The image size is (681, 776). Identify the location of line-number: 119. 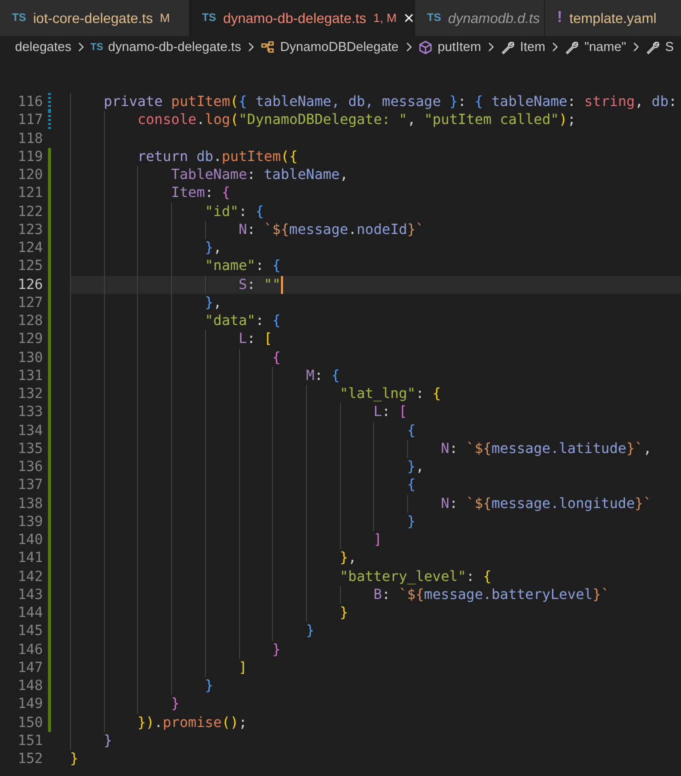
(29, 157).